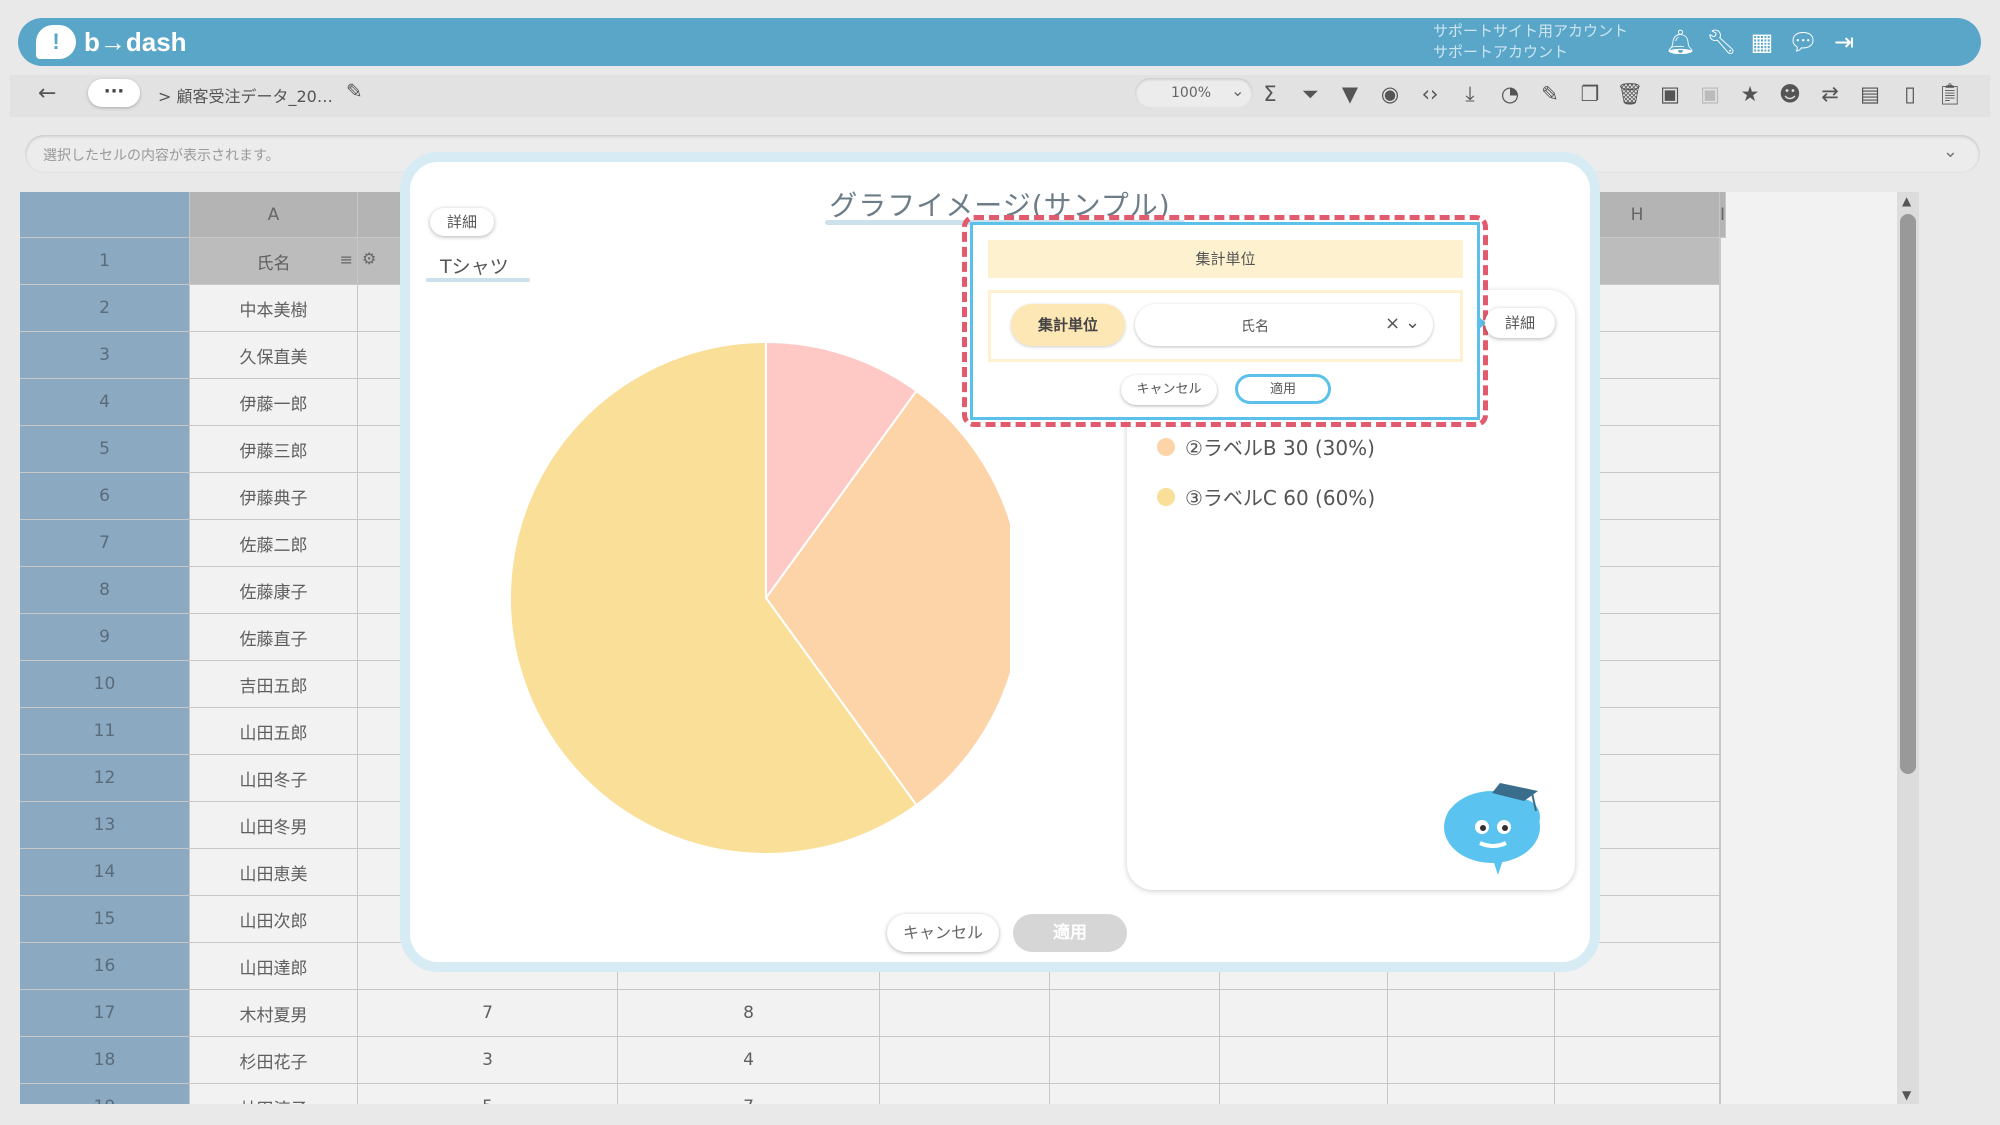 This screenshot has height=1125, width=2000. I want to click on user-check-icon: ☻, so click(1790, 94).